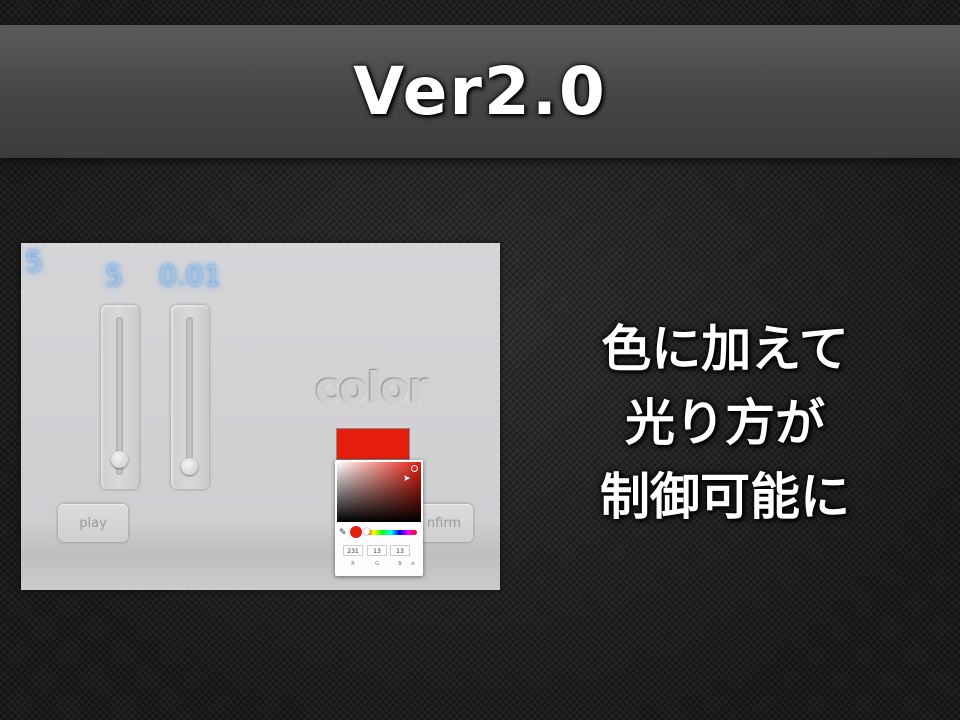 This screenshot has height=720, width=960. I want to click on green-label: G, so click(377, 564).